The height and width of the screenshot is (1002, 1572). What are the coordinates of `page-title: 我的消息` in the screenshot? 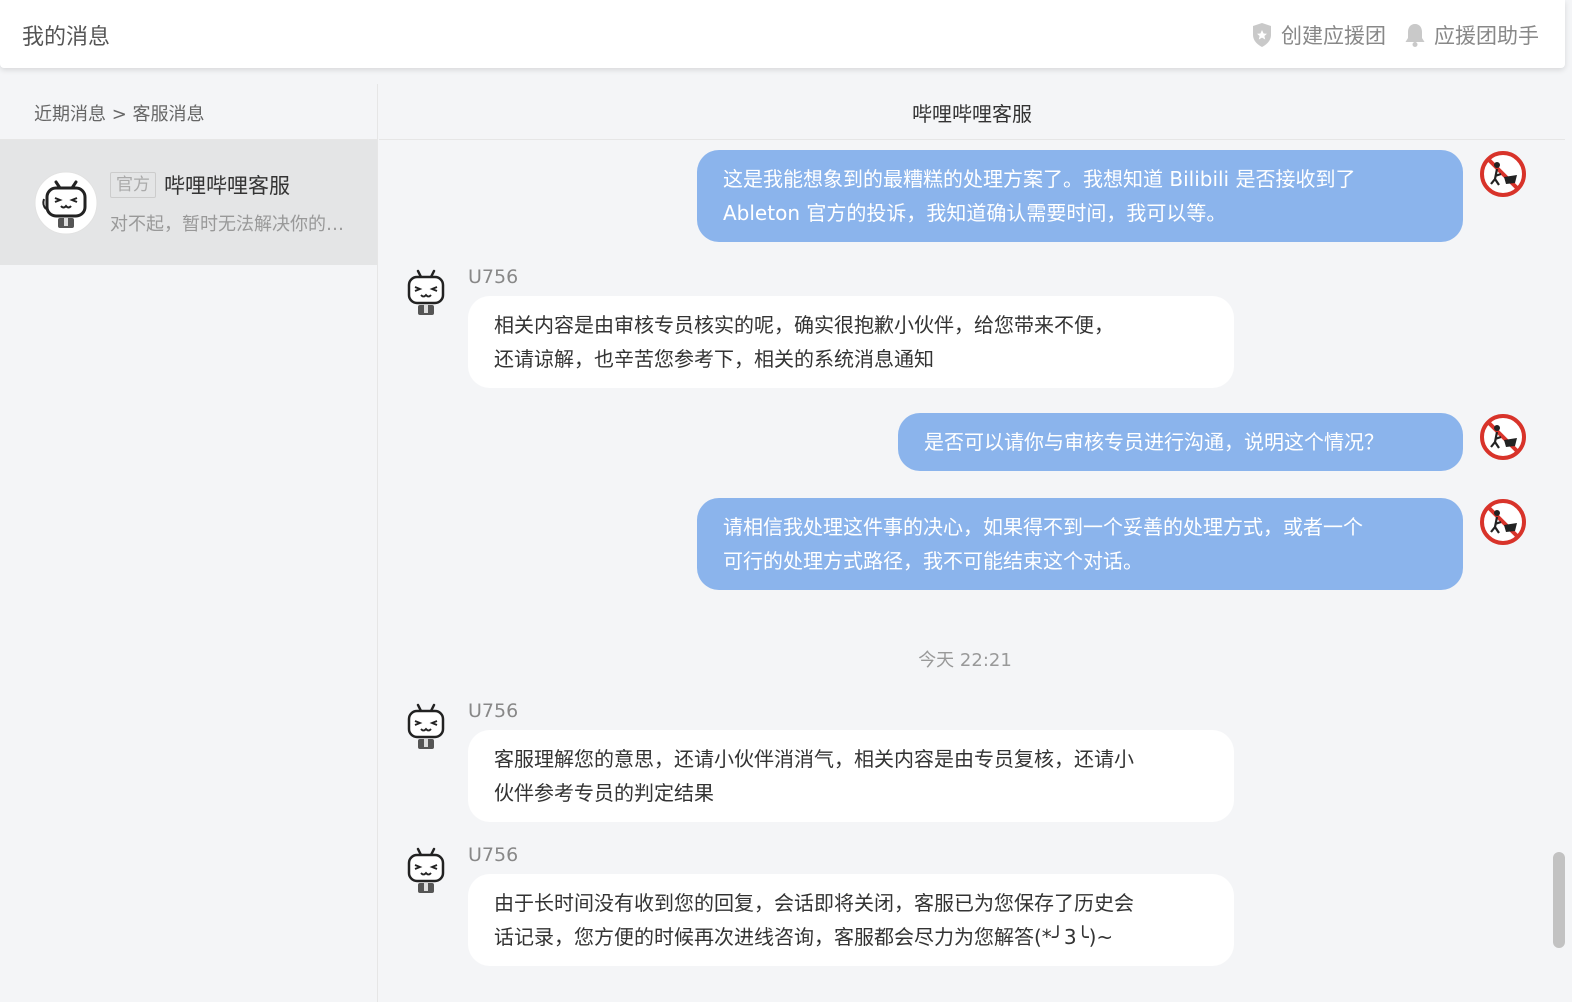 It's located at (66, 37).